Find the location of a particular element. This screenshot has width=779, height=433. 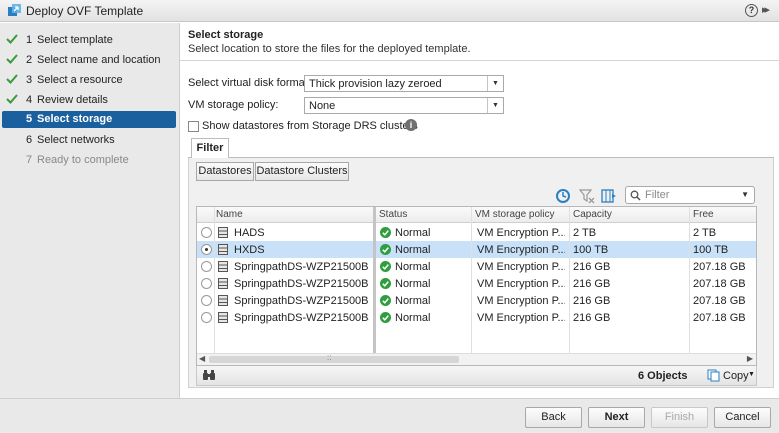

table-row: HADS Normal VM Encryption P... 2 TB 2 TB is located at coordinates (476, 232).